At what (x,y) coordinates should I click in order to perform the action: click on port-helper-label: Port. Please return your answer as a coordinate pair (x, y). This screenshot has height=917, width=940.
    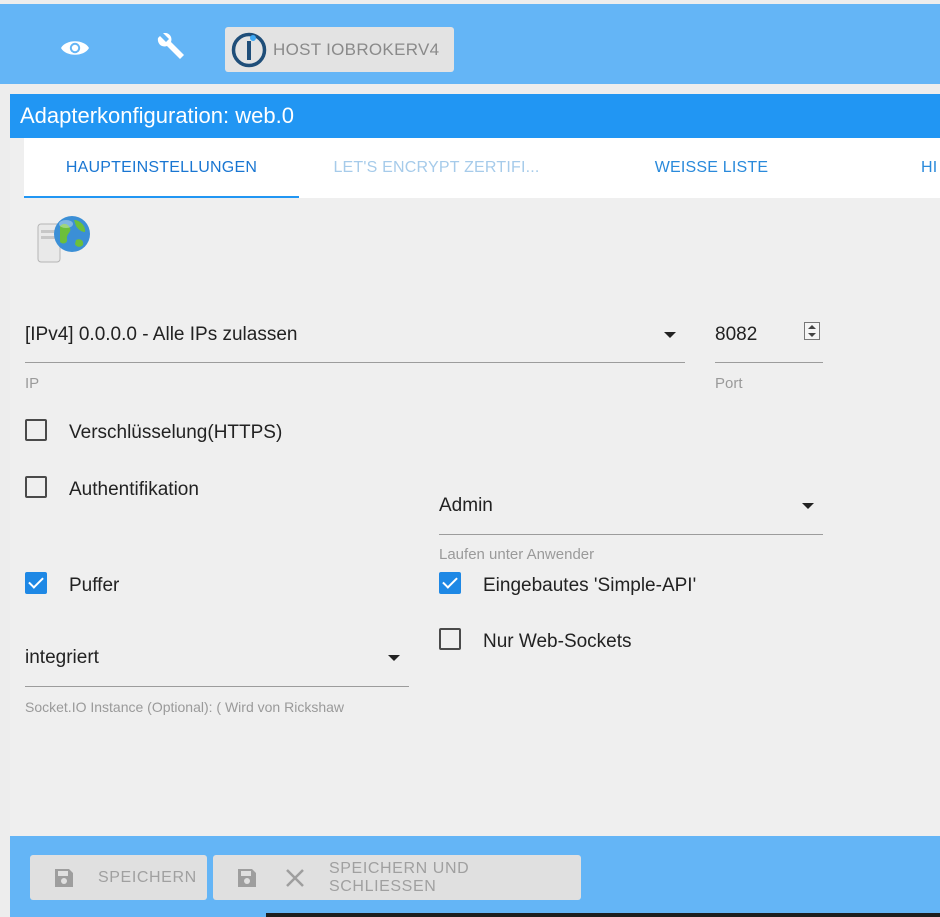
    Looking at the image, I should click on (729, 383).